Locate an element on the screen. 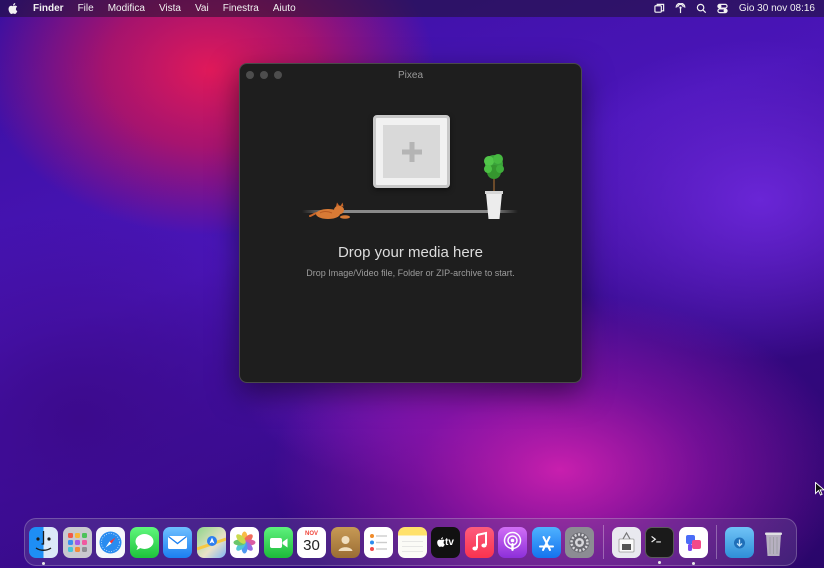  cat-illustration is located at coordinates (329, 210).